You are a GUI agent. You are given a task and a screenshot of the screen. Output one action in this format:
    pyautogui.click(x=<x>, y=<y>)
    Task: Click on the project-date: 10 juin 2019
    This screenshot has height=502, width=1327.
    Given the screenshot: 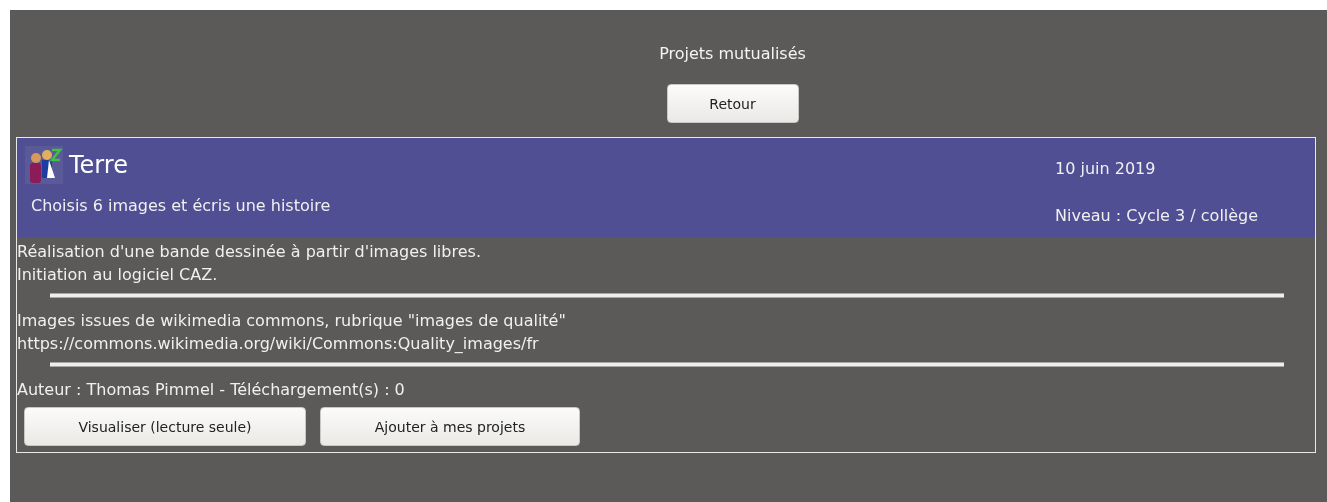 What is the action you would take?
    pyautogui.click(x=1106, y=168)
    